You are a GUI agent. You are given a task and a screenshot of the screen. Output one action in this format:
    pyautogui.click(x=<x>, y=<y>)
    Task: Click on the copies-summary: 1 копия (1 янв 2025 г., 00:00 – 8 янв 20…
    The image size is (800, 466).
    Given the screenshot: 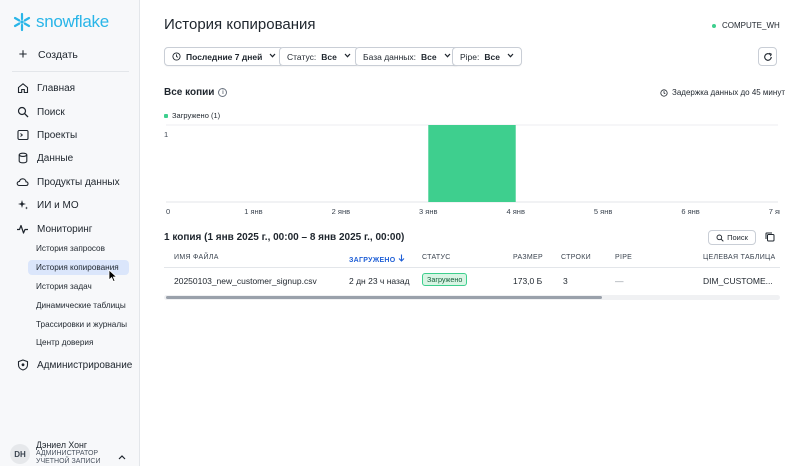 What is the action you would take?
    pyautogui.click(x=284, y=237)
    